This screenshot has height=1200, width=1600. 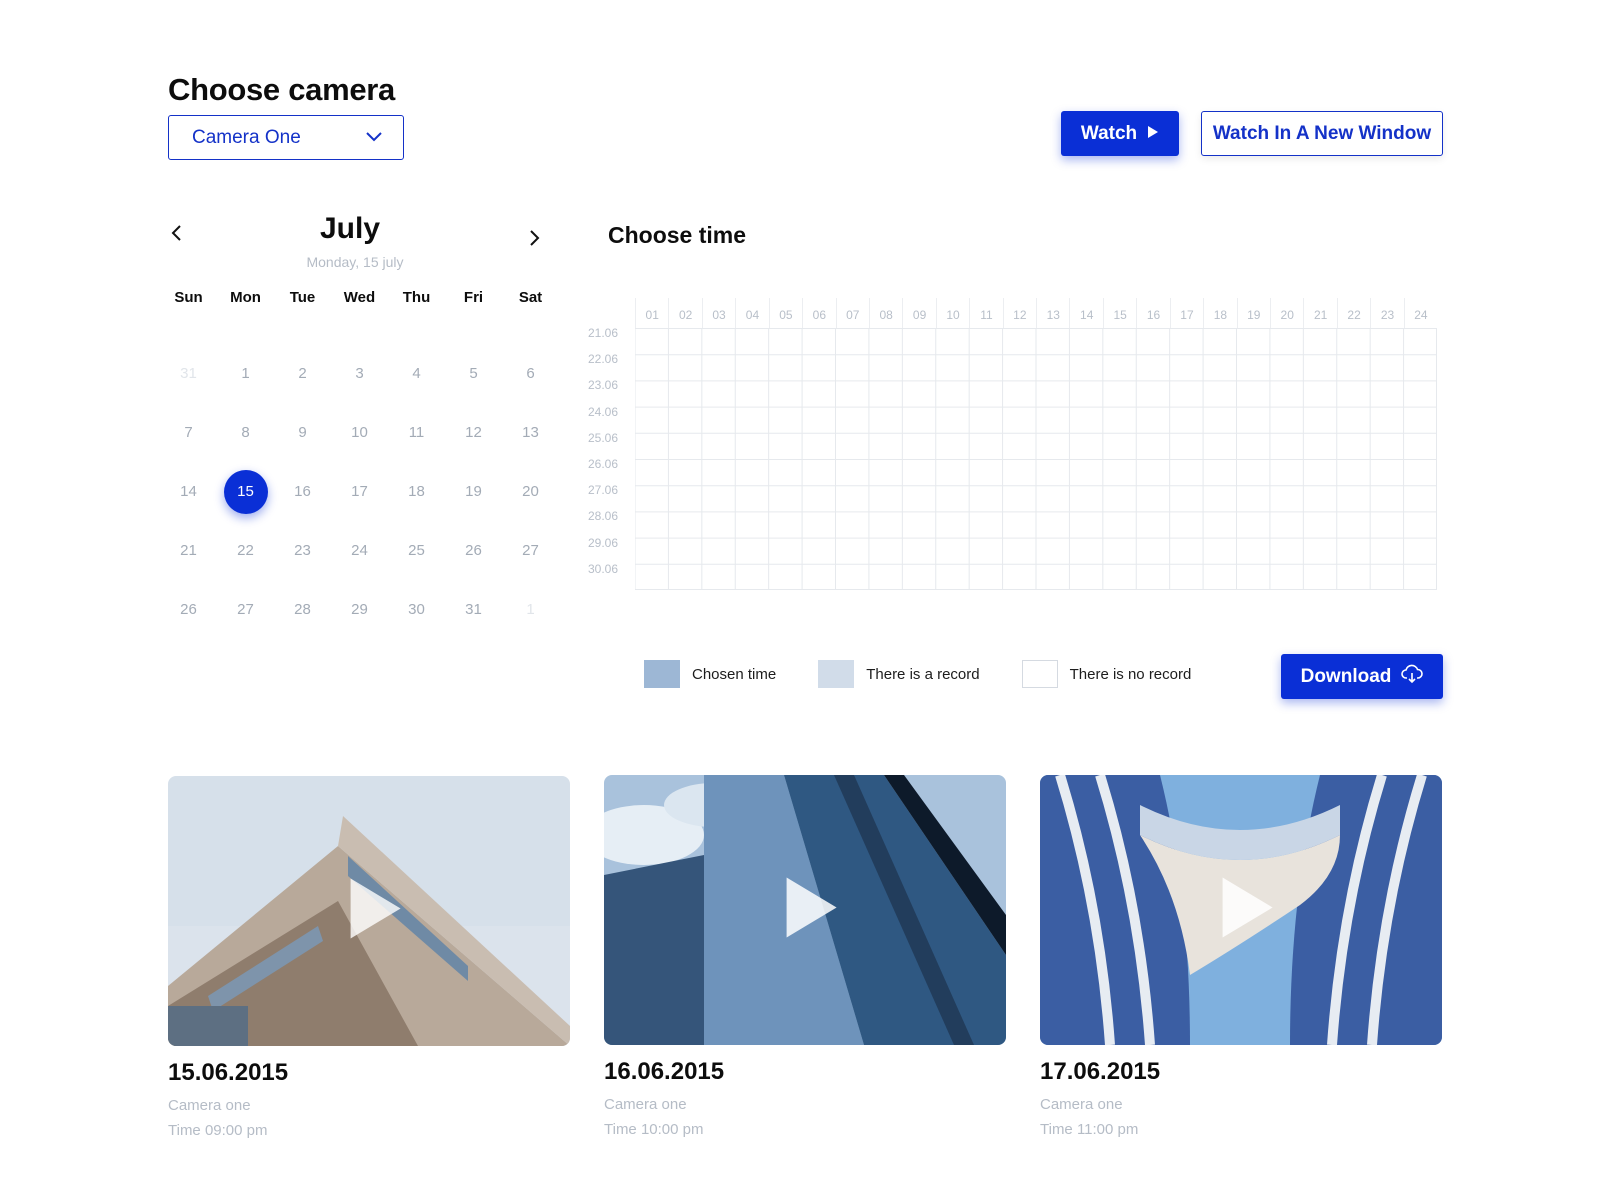 I want to click on calendar-day-number: 2, so click(x=302, y=373).